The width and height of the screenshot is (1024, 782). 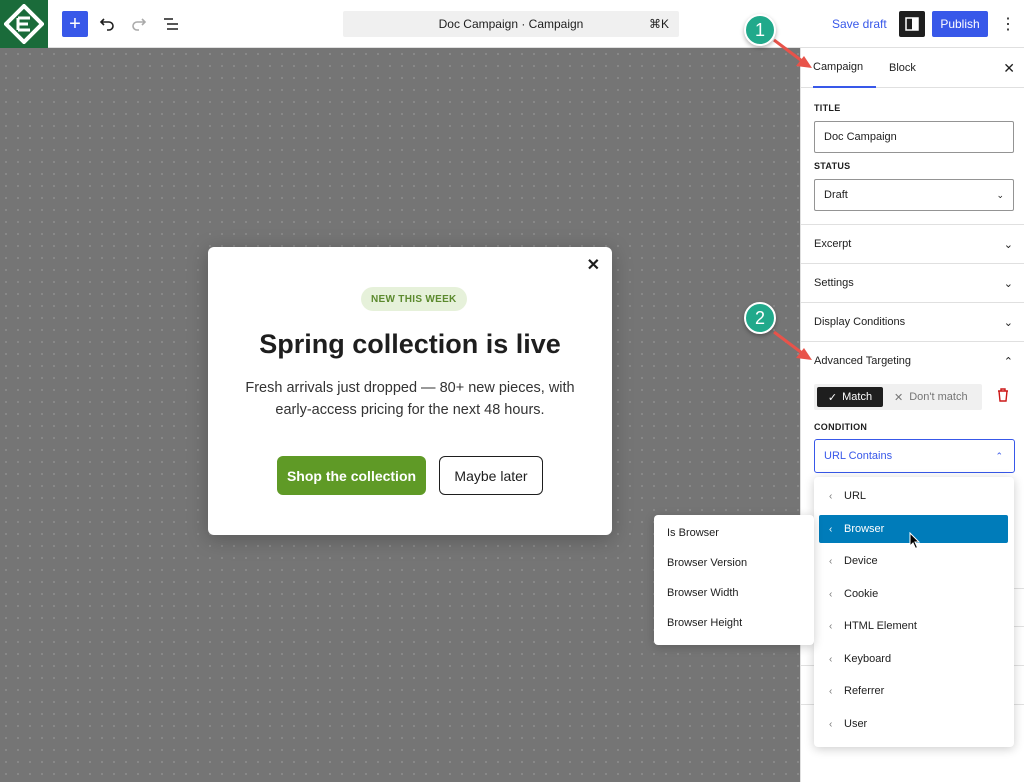 I want to click on plus-icon: +, so click(x=75, y=23).